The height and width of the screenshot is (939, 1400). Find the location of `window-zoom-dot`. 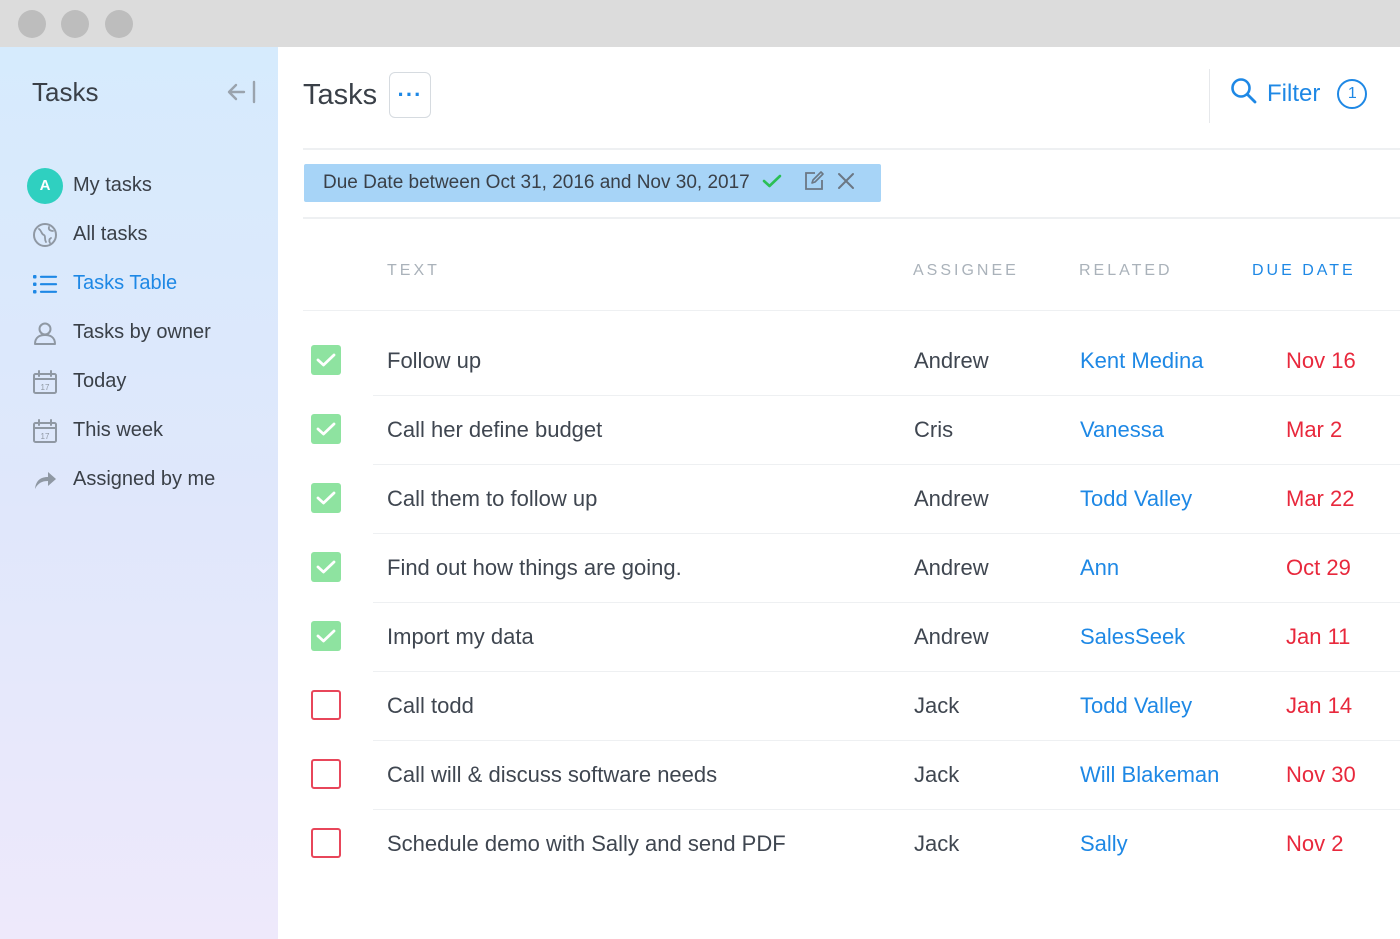

window-zoom-dot is located at coordinates (119, 24).